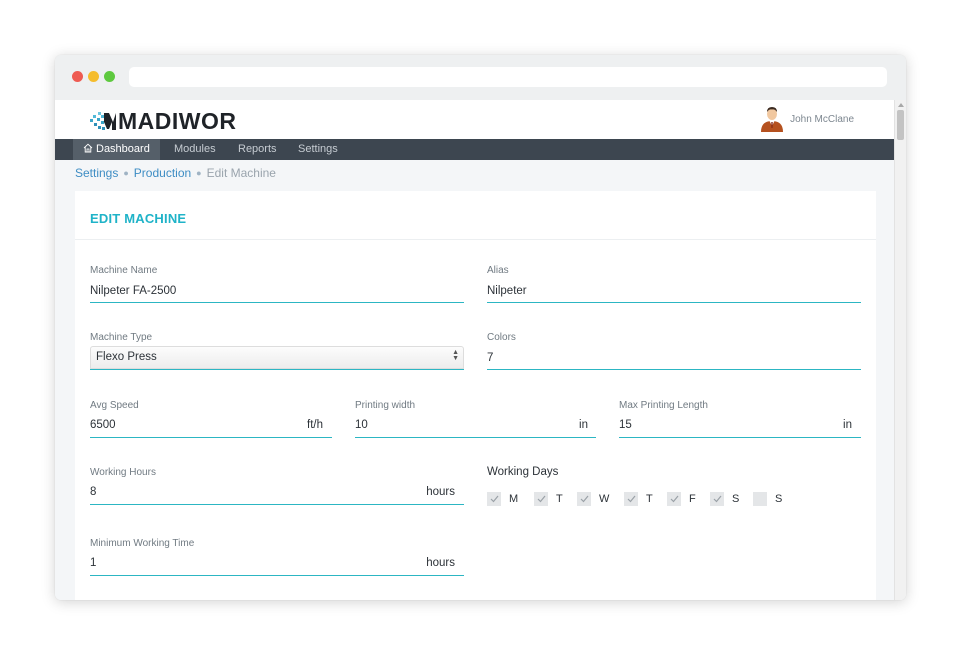 The width and height of the screenshot is (960, 654). What do you see at coordinates (475, 437) in the screenshot?
I see `printing-width-underline` at bounding box center [475, 437].